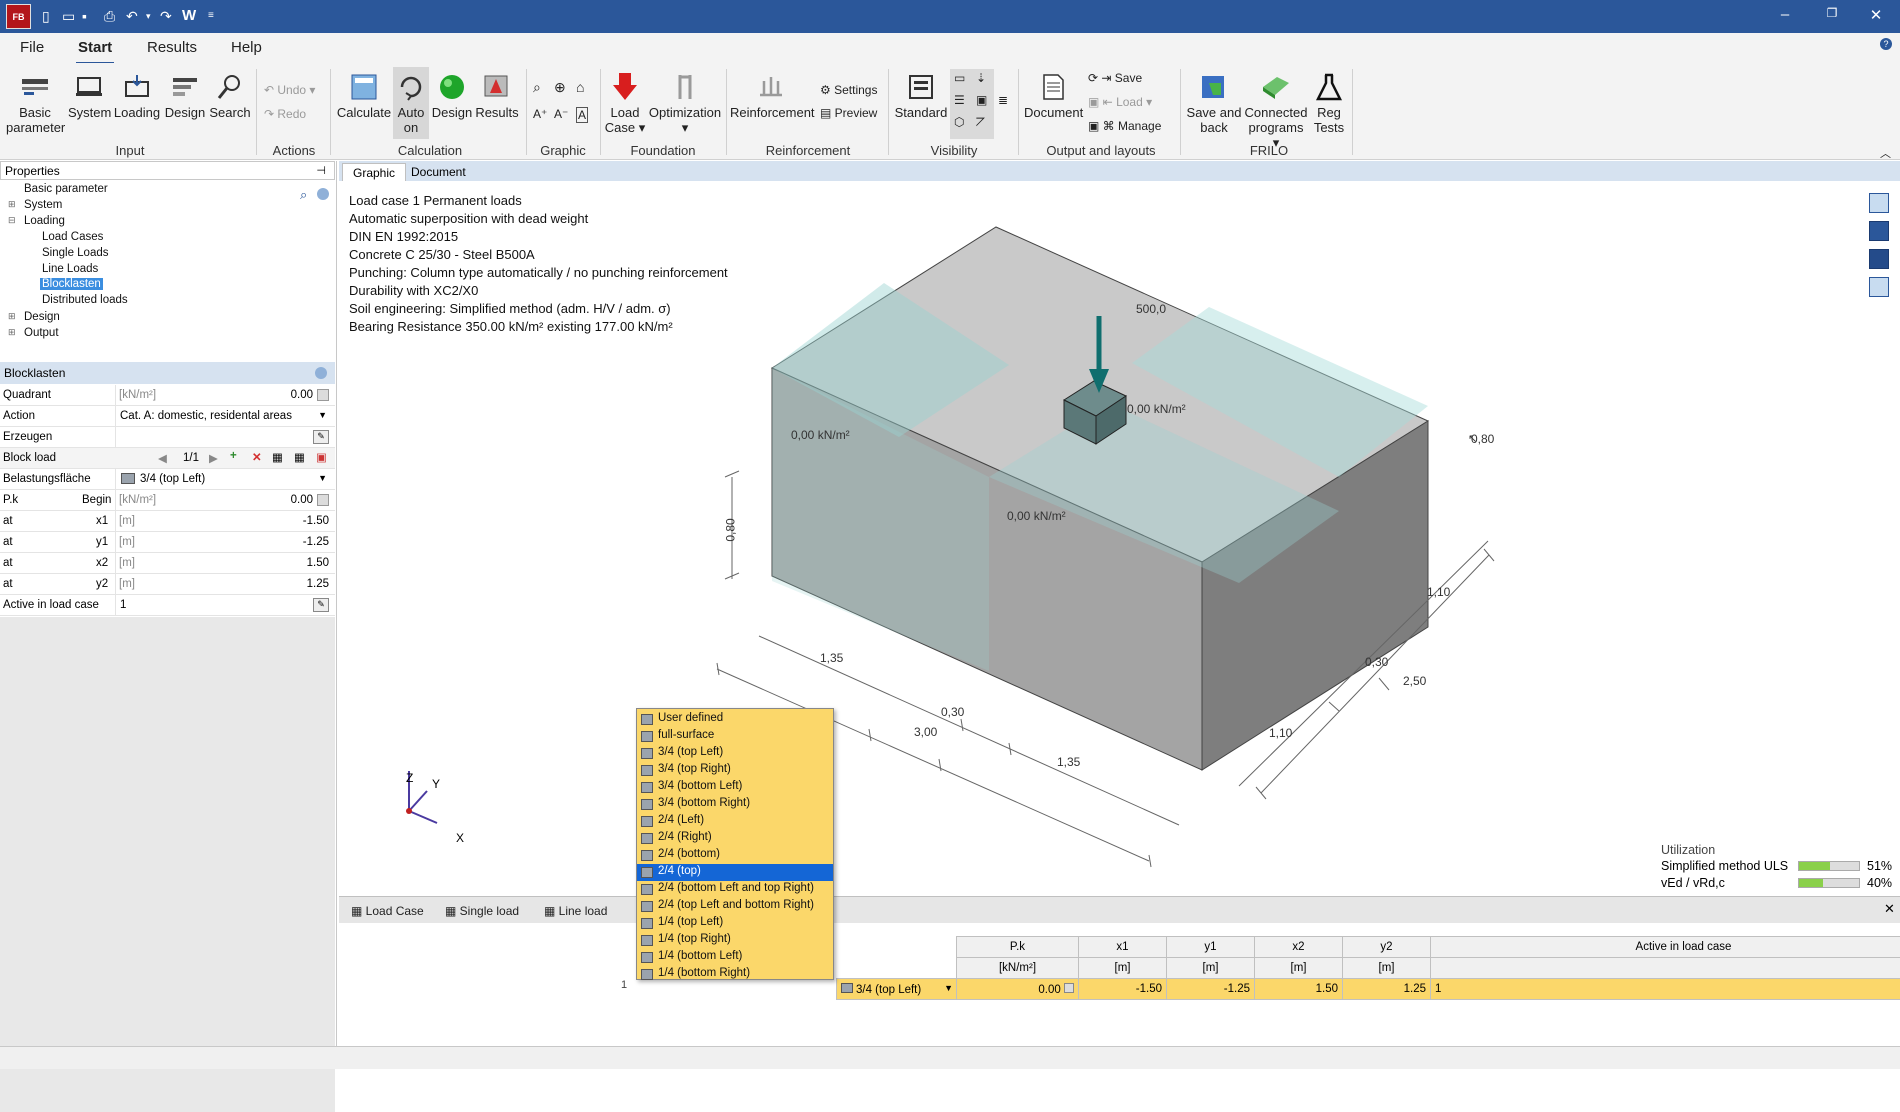  Describe the element at coordinates (206, 416) in the screenshot. I see `action-select: Cat. A: domestic, residental areas` at that location.